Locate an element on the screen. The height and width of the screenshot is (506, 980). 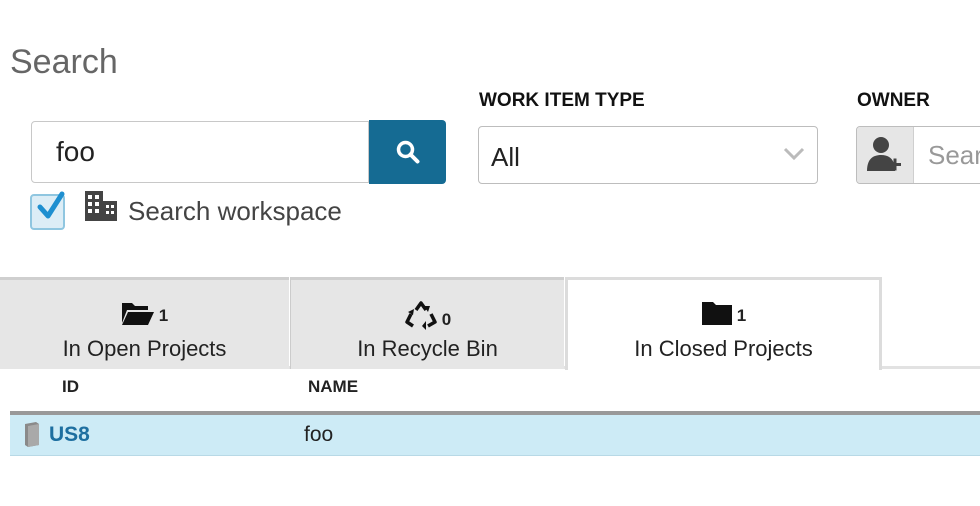
search-icon is located at coordinates (407, 152).